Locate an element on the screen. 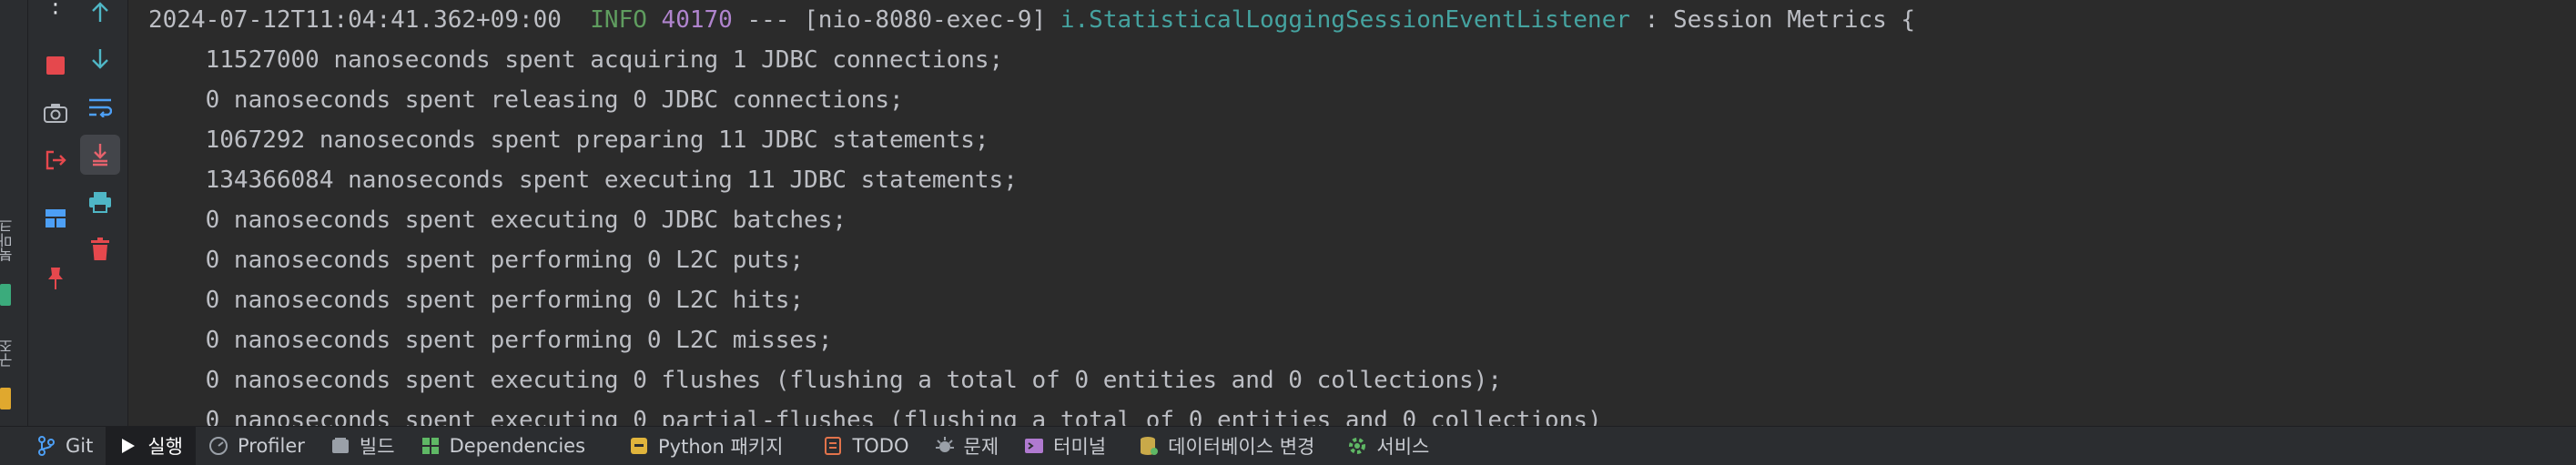  tab-run: 실행 is located at coordinates (151, 446).